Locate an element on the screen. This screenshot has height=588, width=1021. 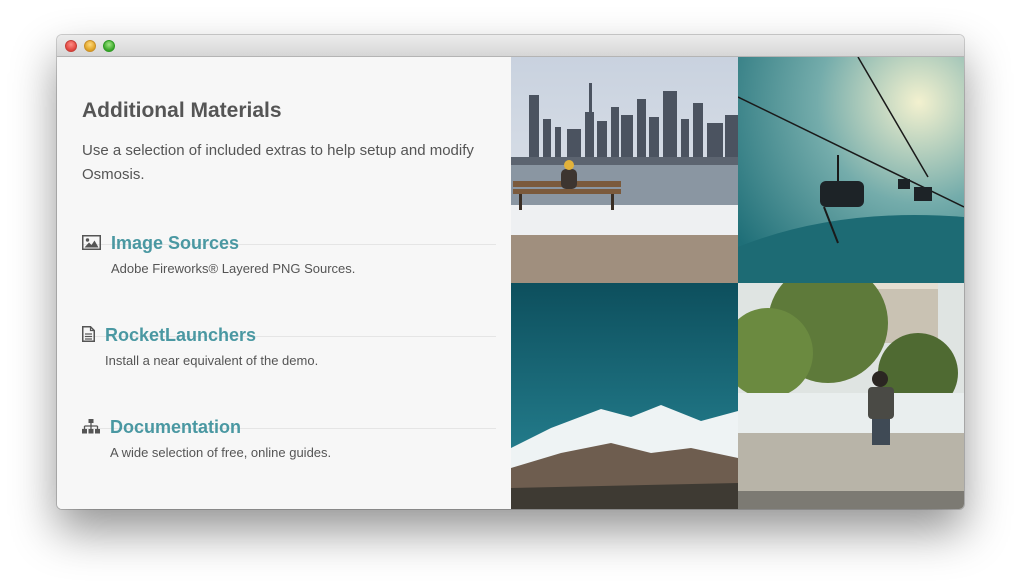
person-on-wall-photo is located at coordinates (851, 396).